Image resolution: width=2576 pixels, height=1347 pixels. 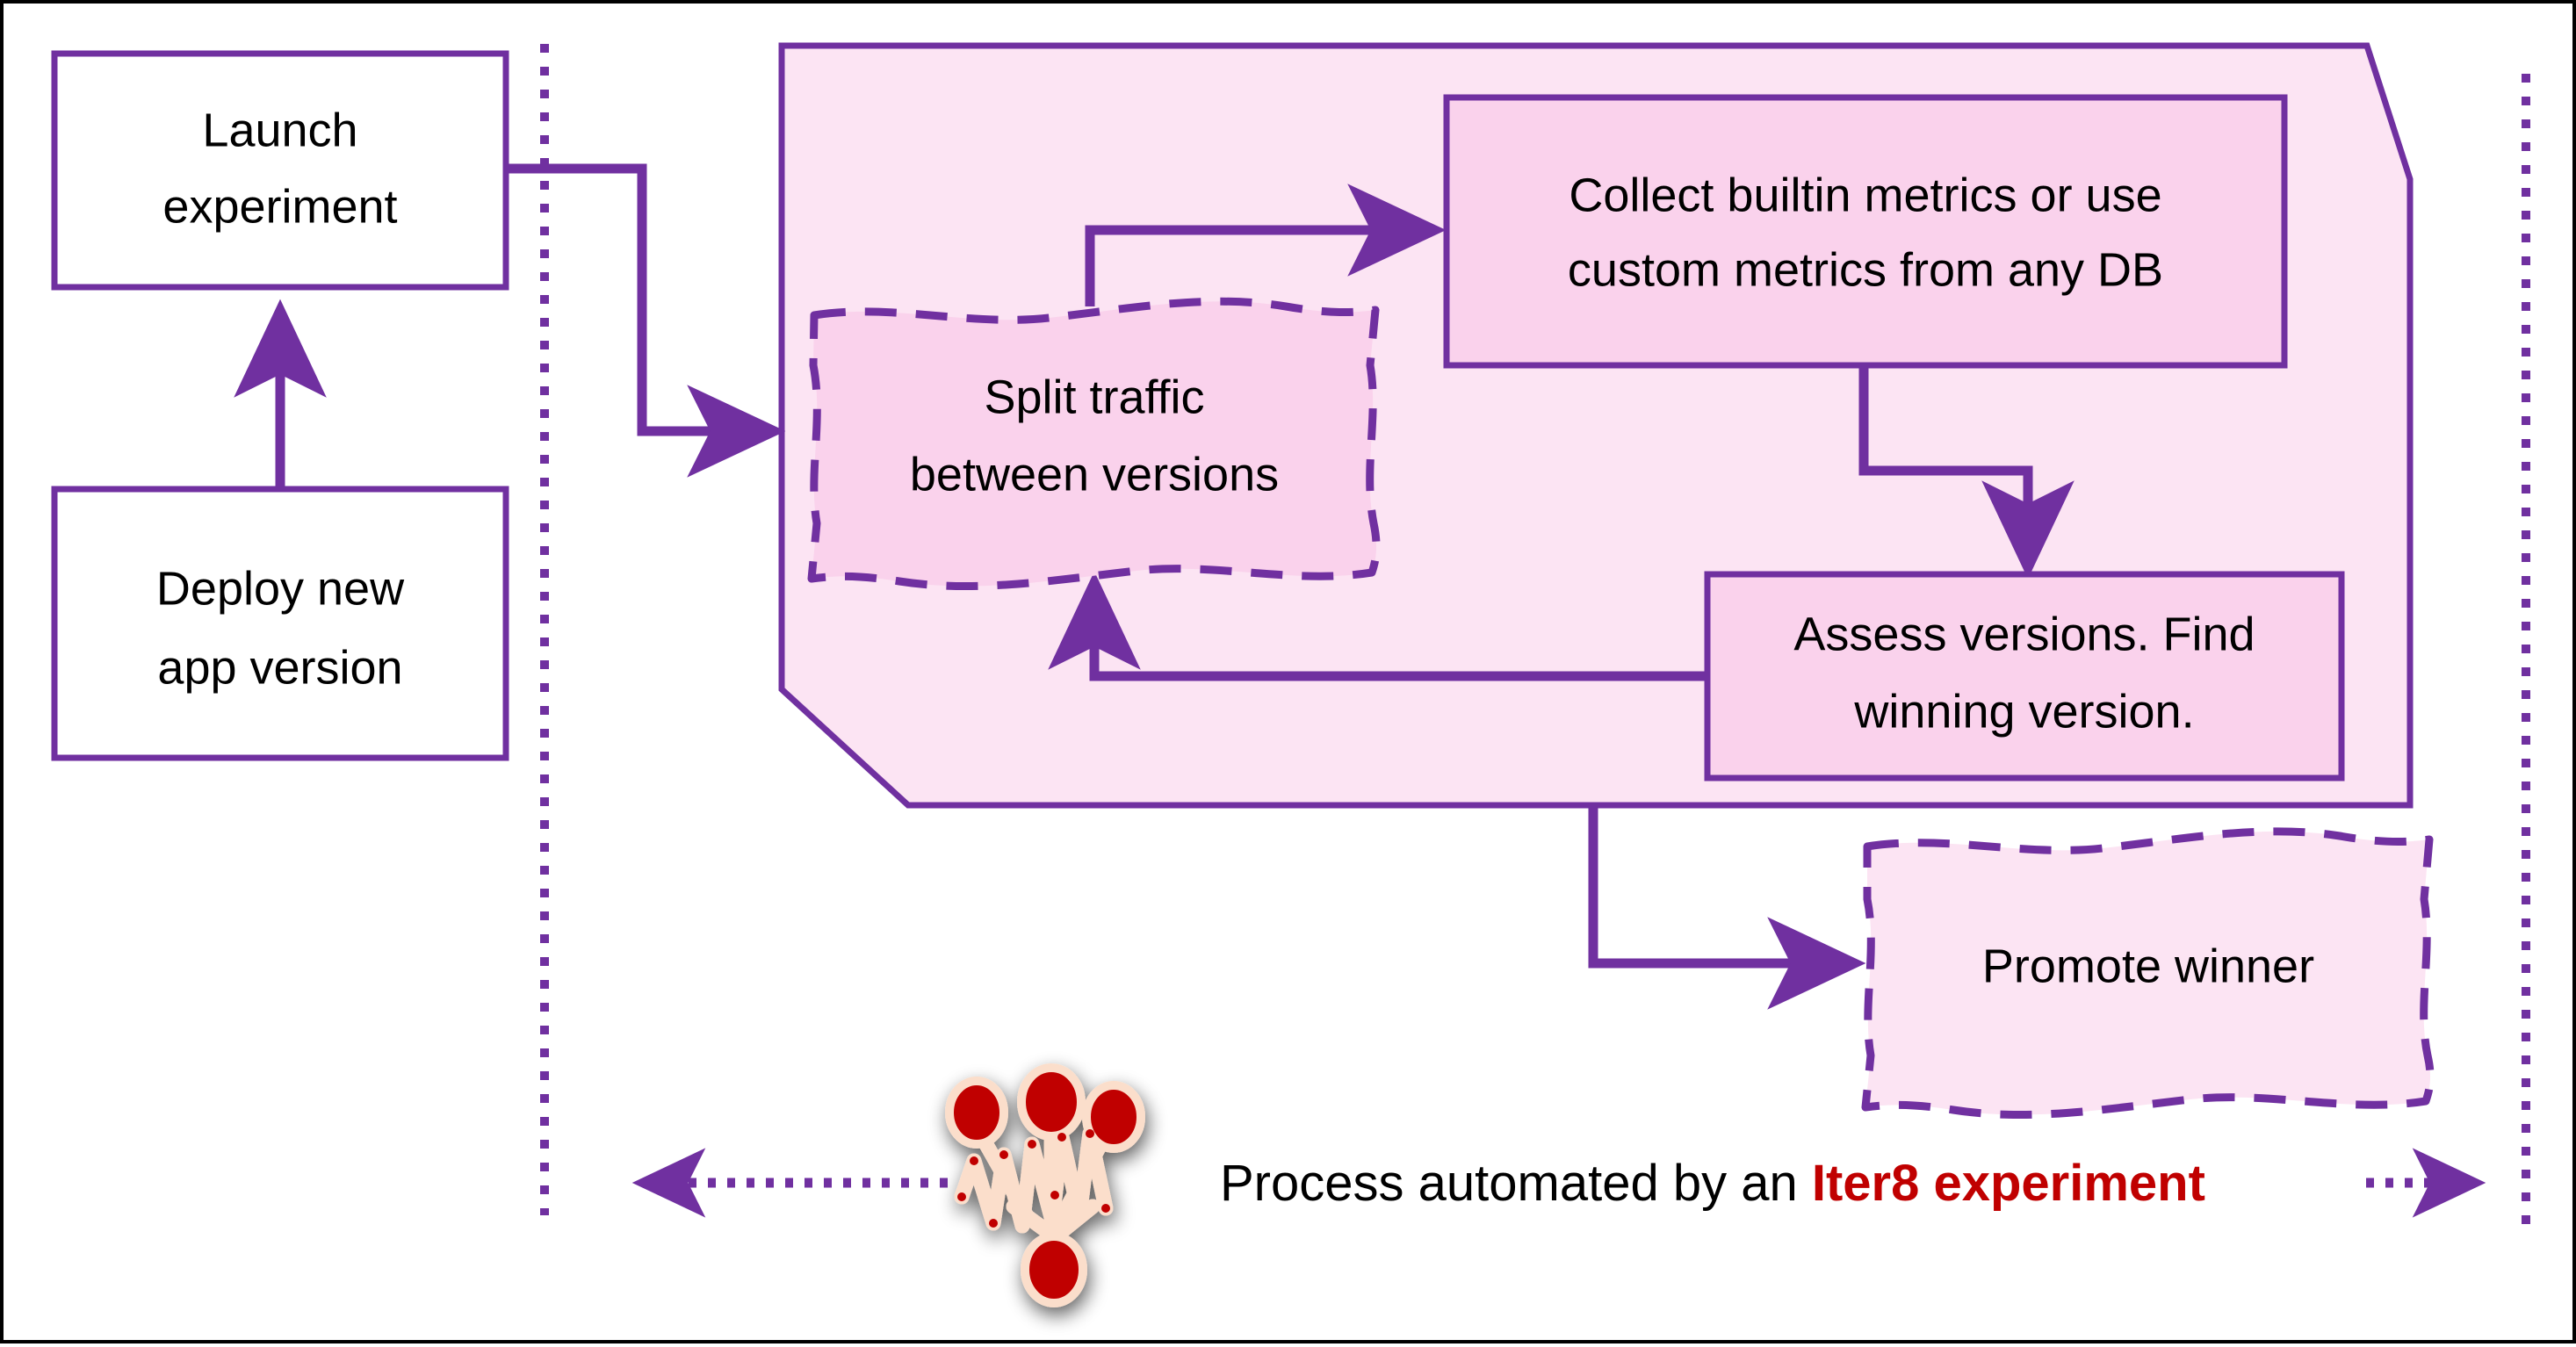 I want to click on caption: Process automated by an Iter8 experiment, so click(x=1712, y=1183).